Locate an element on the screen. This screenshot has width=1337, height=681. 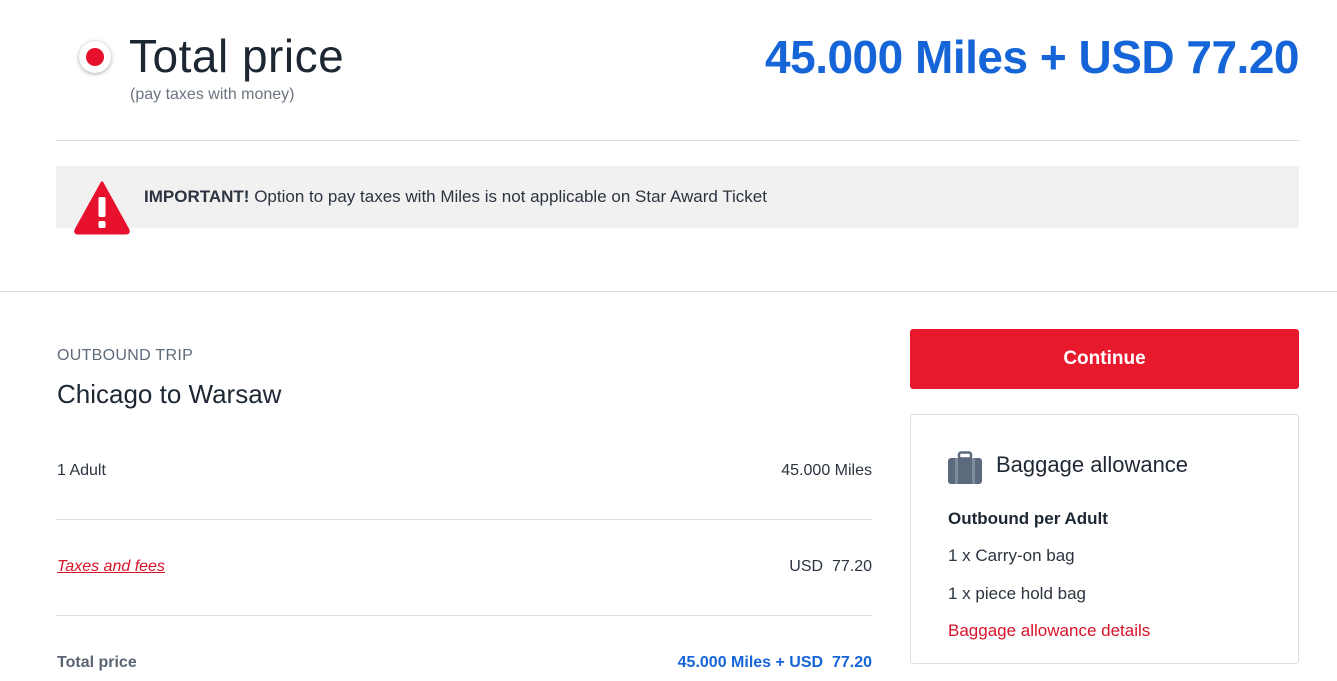
passenger-miles: 45.000 Miles is located at coordinates (826, 470).